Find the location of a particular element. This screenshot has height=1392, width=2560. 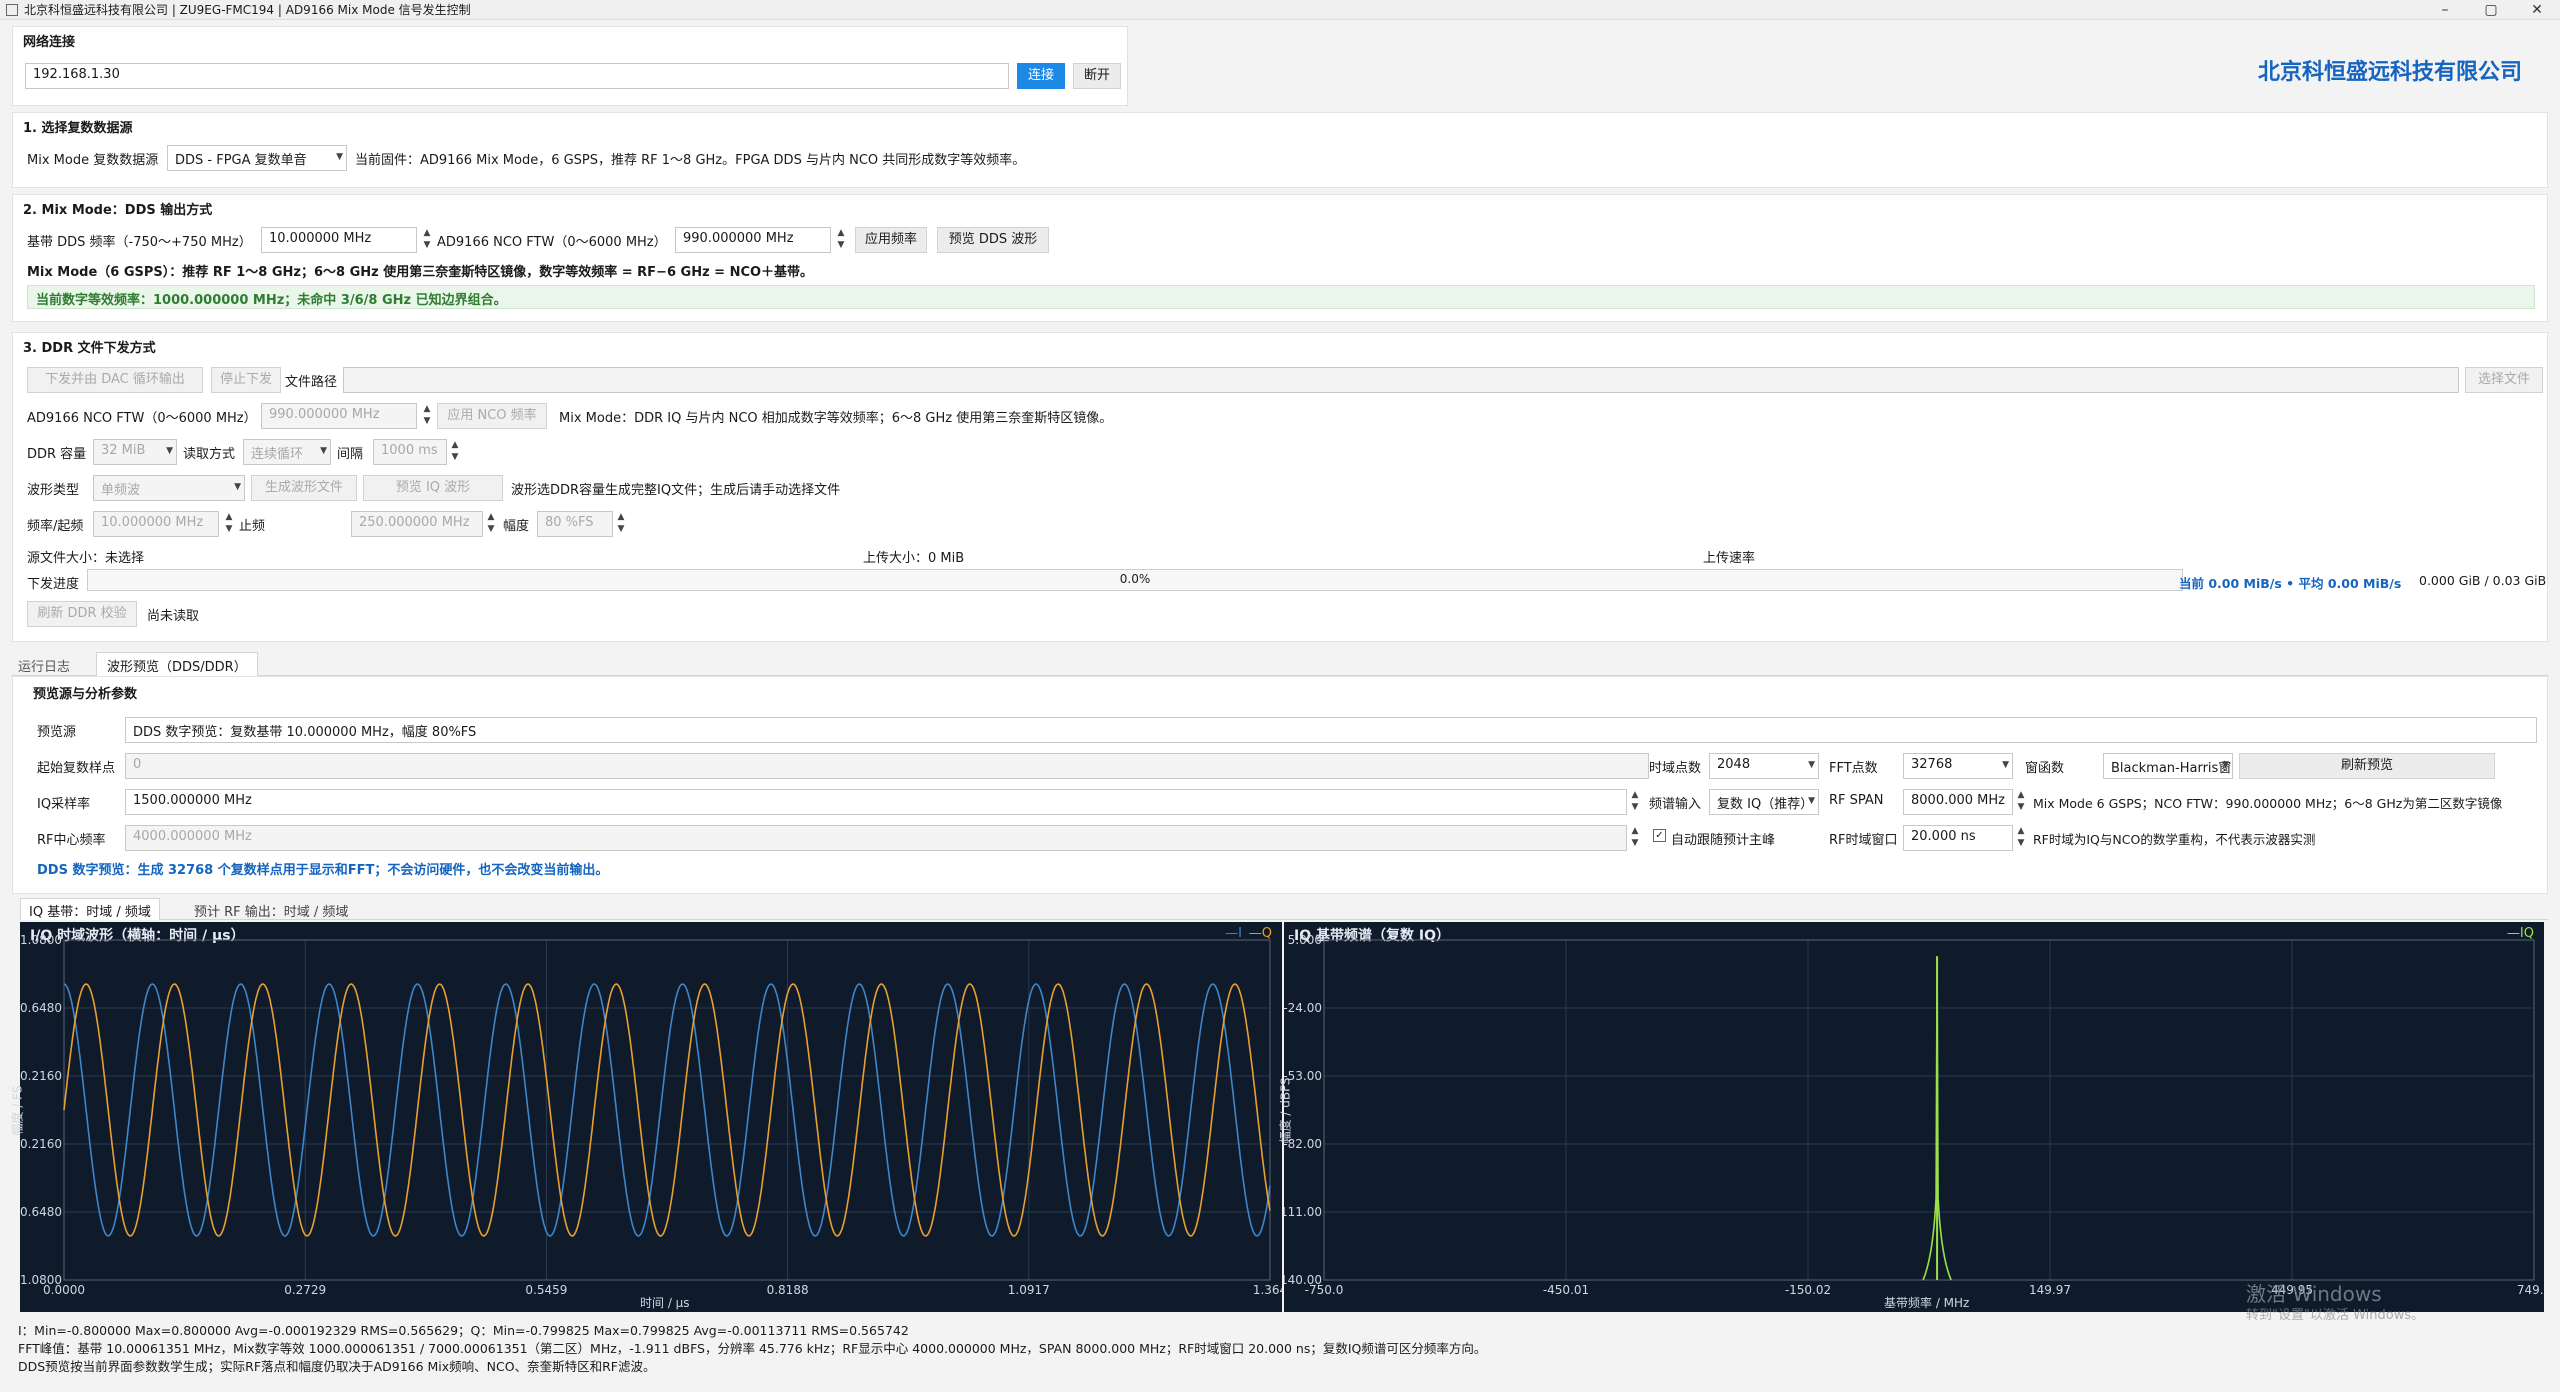

company-name: 北京科恒盛远科技有限公司 is located at coordinates (2390, 72).